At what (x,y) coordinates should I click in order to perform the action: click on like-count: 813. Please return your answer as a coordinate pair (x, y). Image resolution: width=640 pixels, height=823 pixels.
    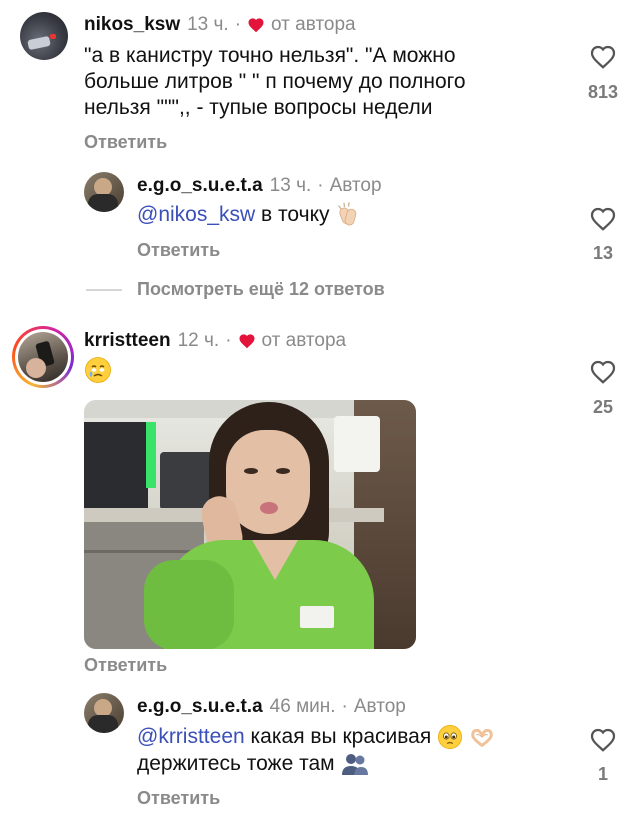
    Looking at the image, I should click on (603, 92).